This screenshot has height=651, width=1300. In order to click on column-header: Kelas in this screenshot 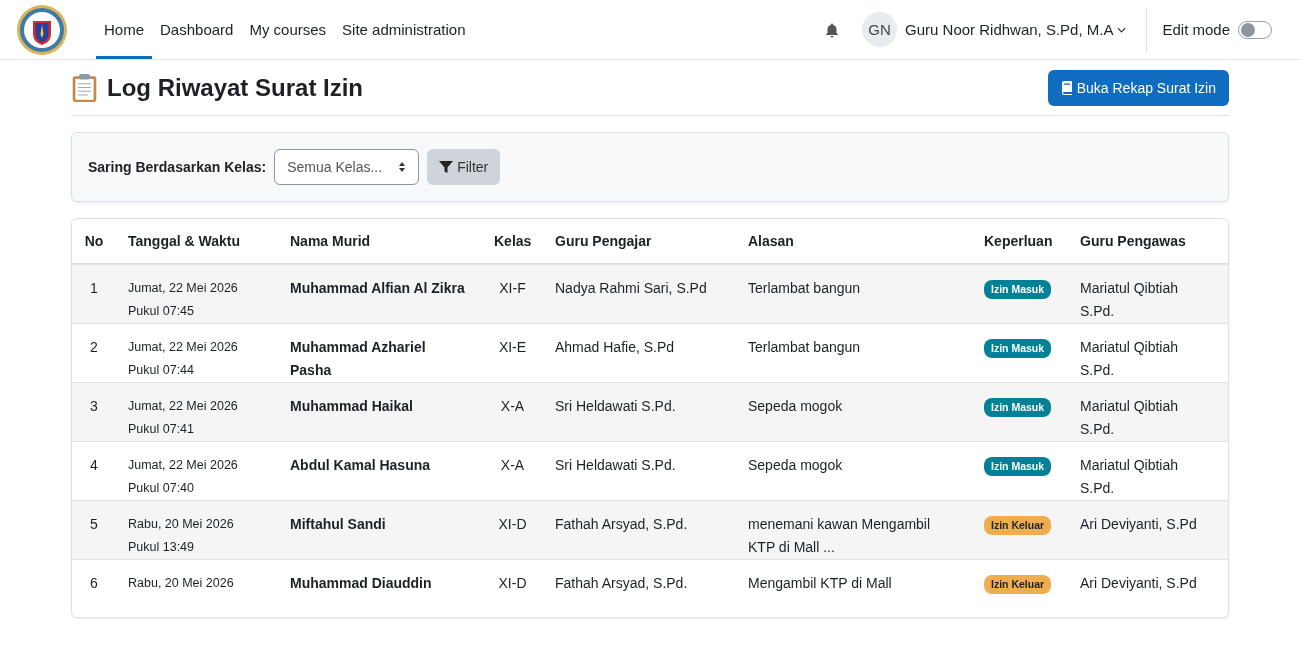, I will do `click(513, 241)`.